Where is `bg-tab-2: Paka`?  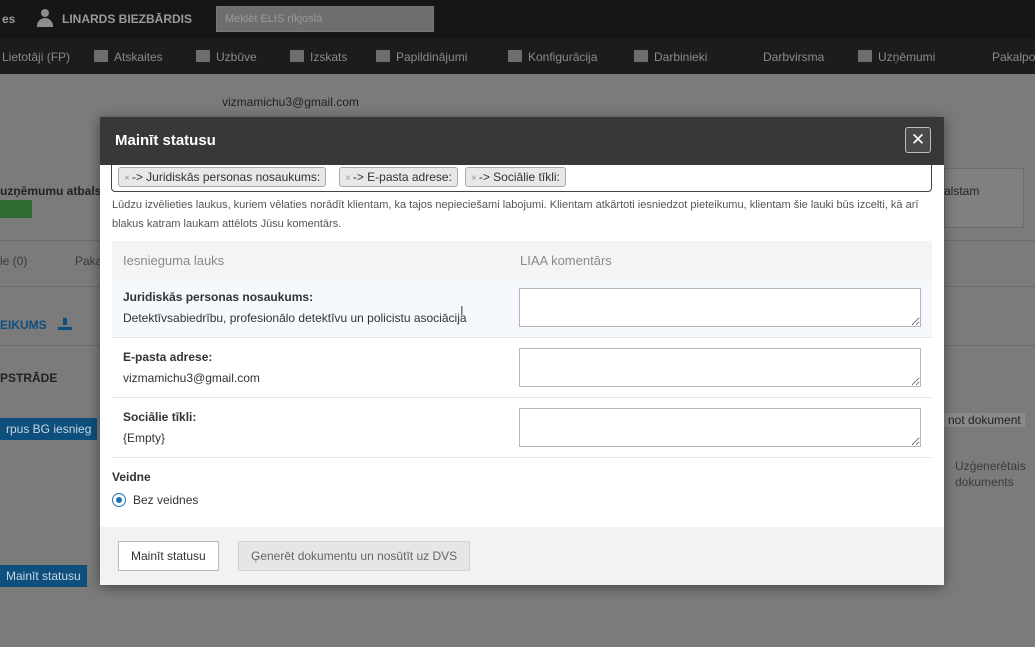
bg-tab-2: Paka is located at coordinates (88, 261).